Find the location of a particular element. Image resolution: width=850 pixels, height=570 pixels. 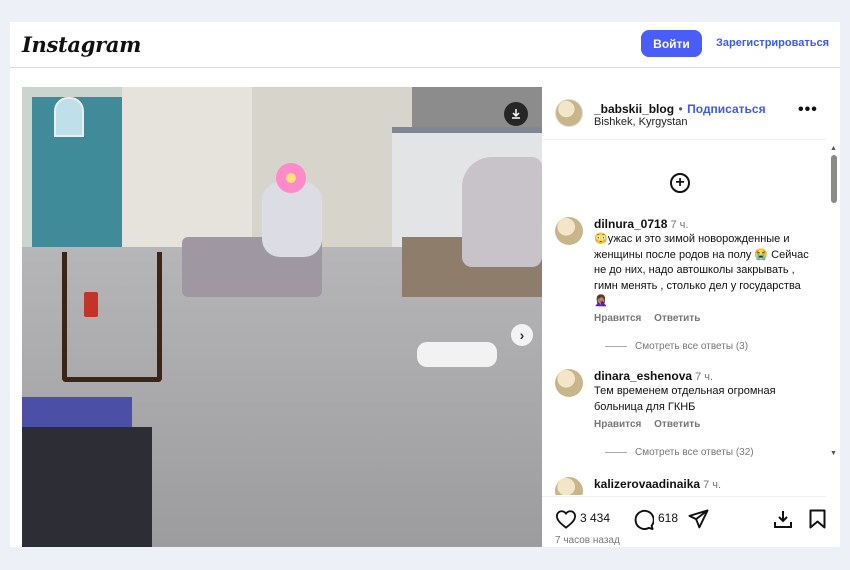

heart-icon is located at coordinates (566, 521).